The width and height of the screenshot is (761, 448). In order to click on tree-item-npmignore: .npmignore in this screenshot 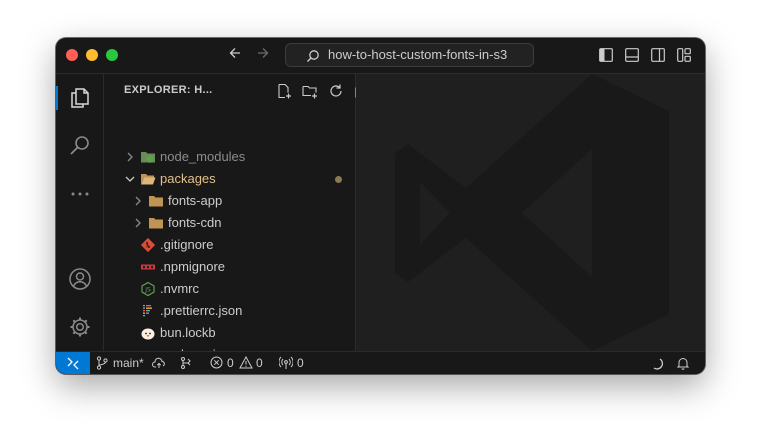, I will do `click(229, 267)`.